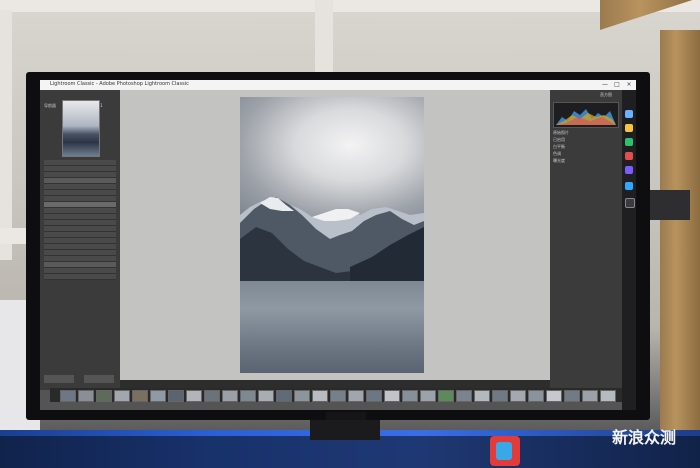  Describe the element at coordinates (335, 384) in the screenshot. I see `develop-toolbar` at that location.